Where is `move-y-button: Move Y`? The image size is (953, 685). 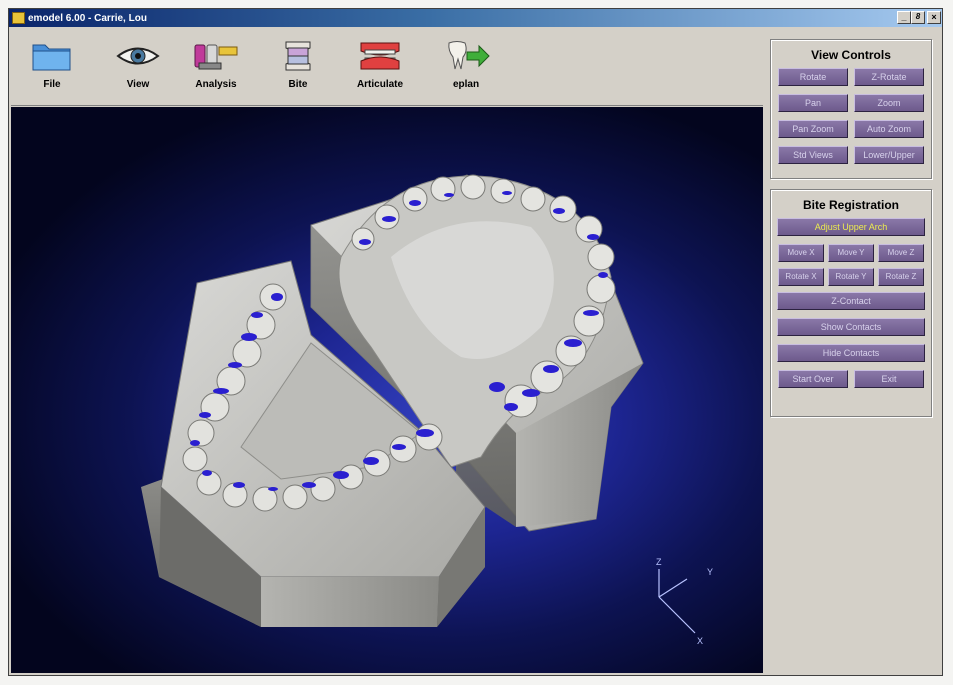 move-y-button: Move Y is located at coordinates (851, 253).